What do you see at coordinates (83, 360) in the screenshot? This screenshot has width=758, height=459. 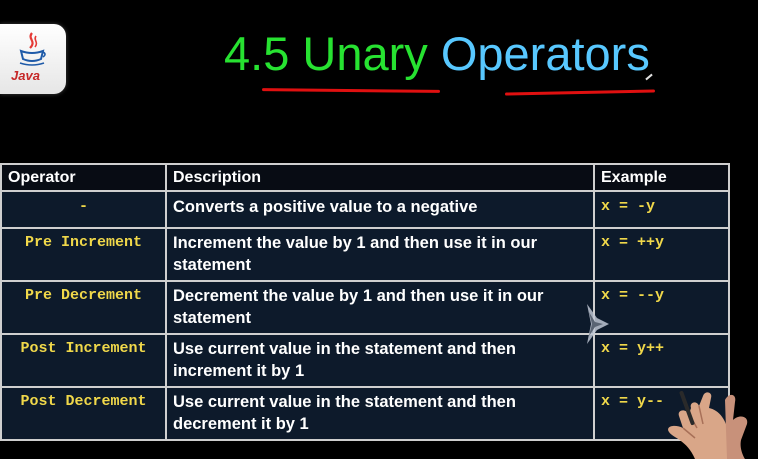 I see `operator-cell: Post Increment` at bounding box center [83, 360].